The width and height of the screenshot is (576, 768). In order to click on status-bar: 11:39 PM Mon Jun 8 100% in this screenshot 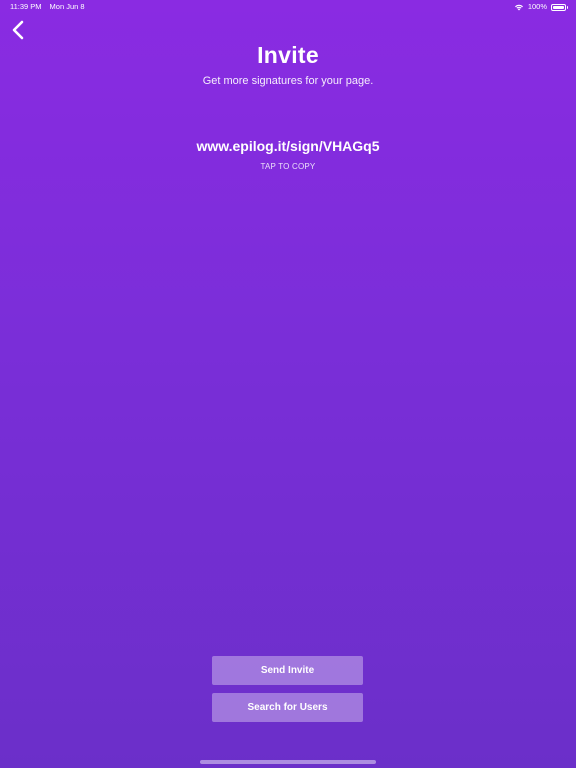, I will do `click(288, 7)`.